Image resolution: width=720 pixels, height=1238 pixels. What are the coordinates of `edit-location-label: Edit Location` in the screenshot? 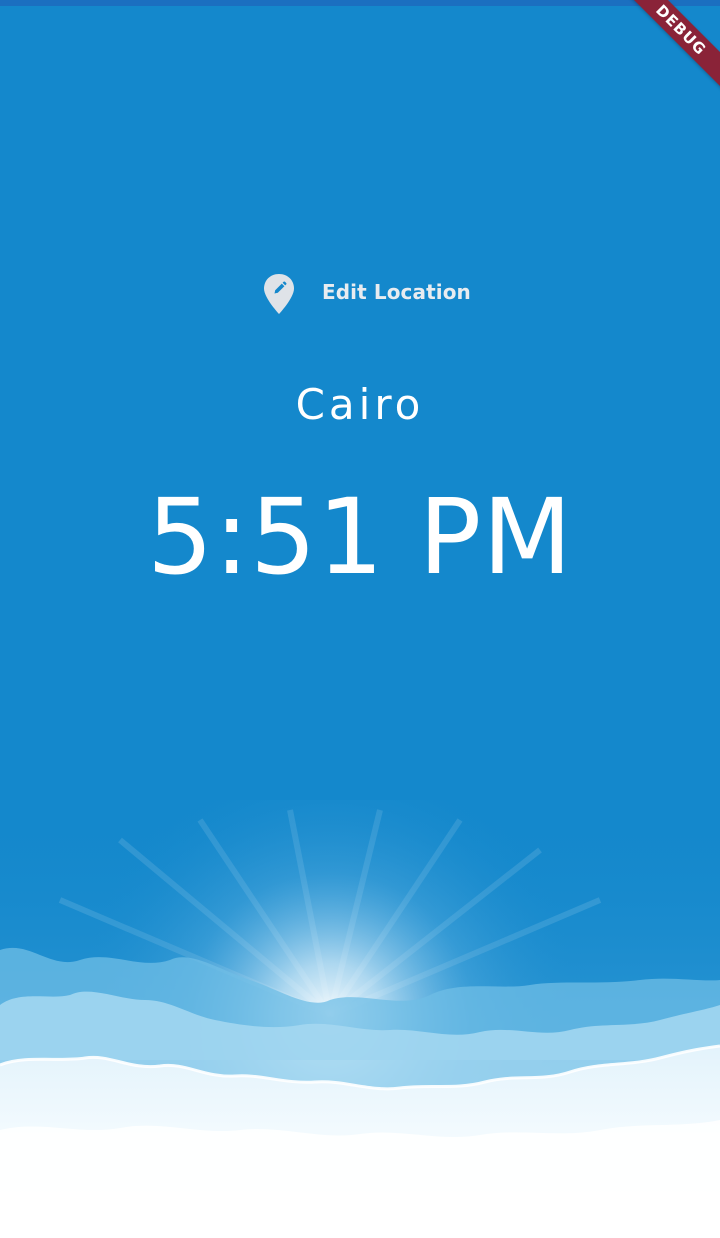 It's located at (396, 292).